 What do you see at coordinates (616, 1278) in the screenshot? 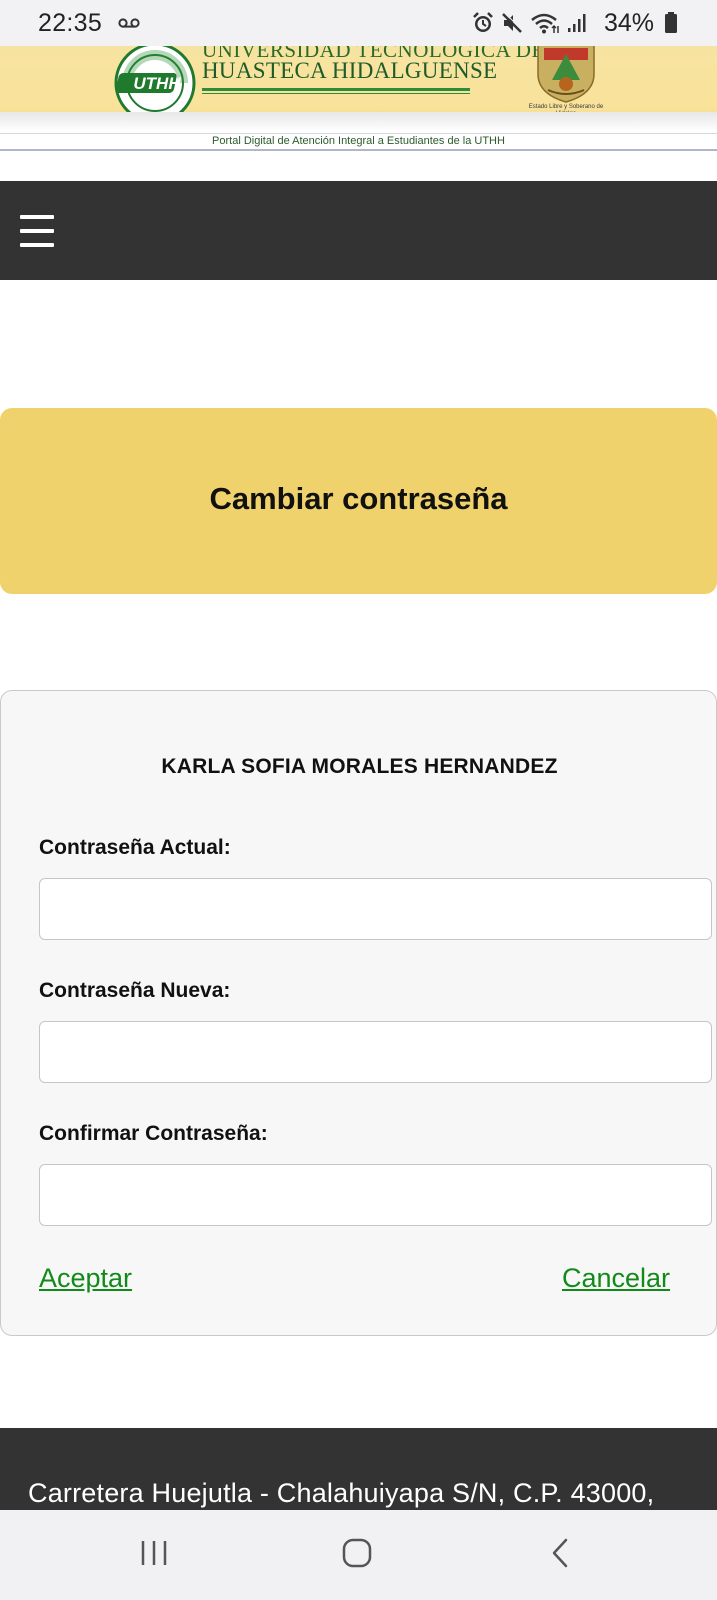
I see `cancel-link: Cancelar` at bounding box center [616, 1278].